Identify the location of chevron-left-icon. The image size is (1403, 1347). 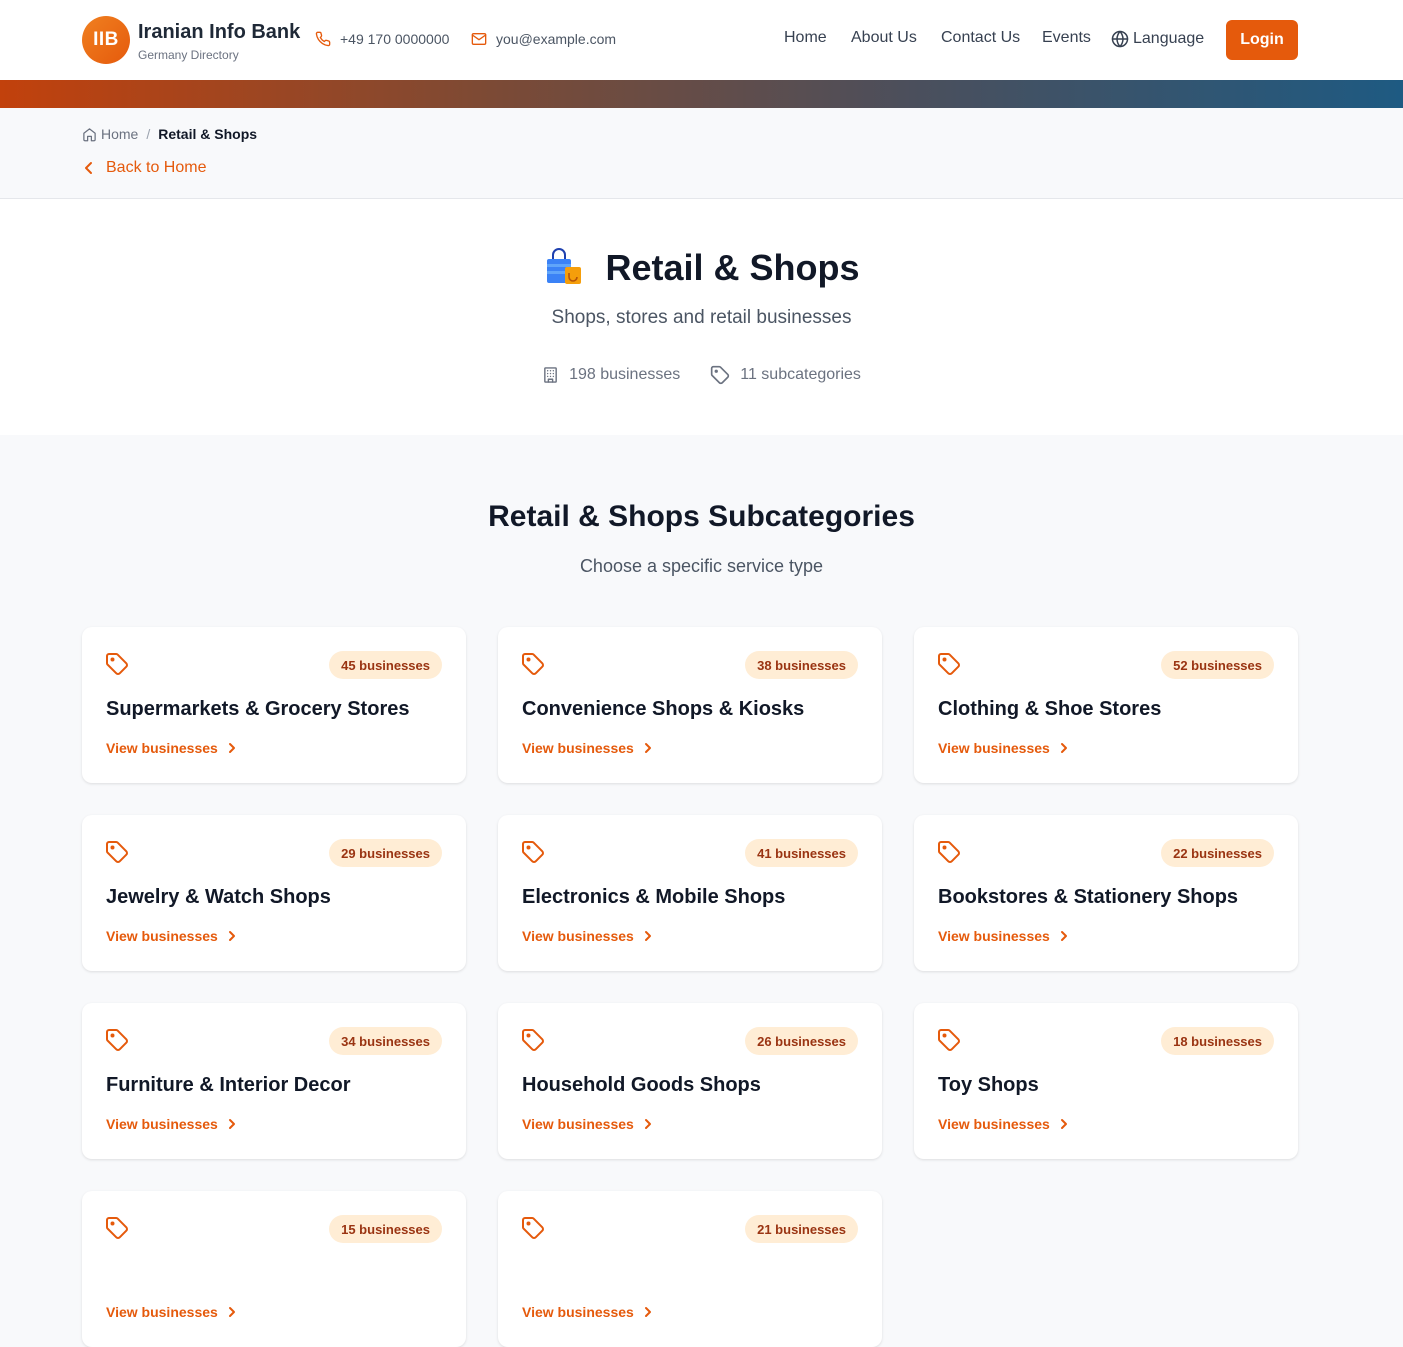
(88, 168).